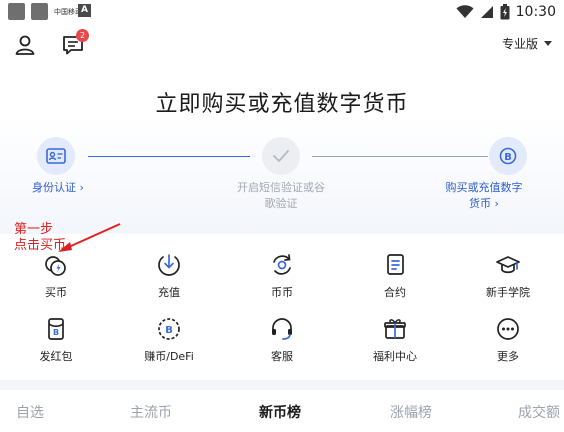 Image resolution: width=564 pixels, height=432 pixels. What do you see at coordinates (484, 203) in the screenshot?
I see `step-label-line: 货币 ›` at bounding box center [484, 203].